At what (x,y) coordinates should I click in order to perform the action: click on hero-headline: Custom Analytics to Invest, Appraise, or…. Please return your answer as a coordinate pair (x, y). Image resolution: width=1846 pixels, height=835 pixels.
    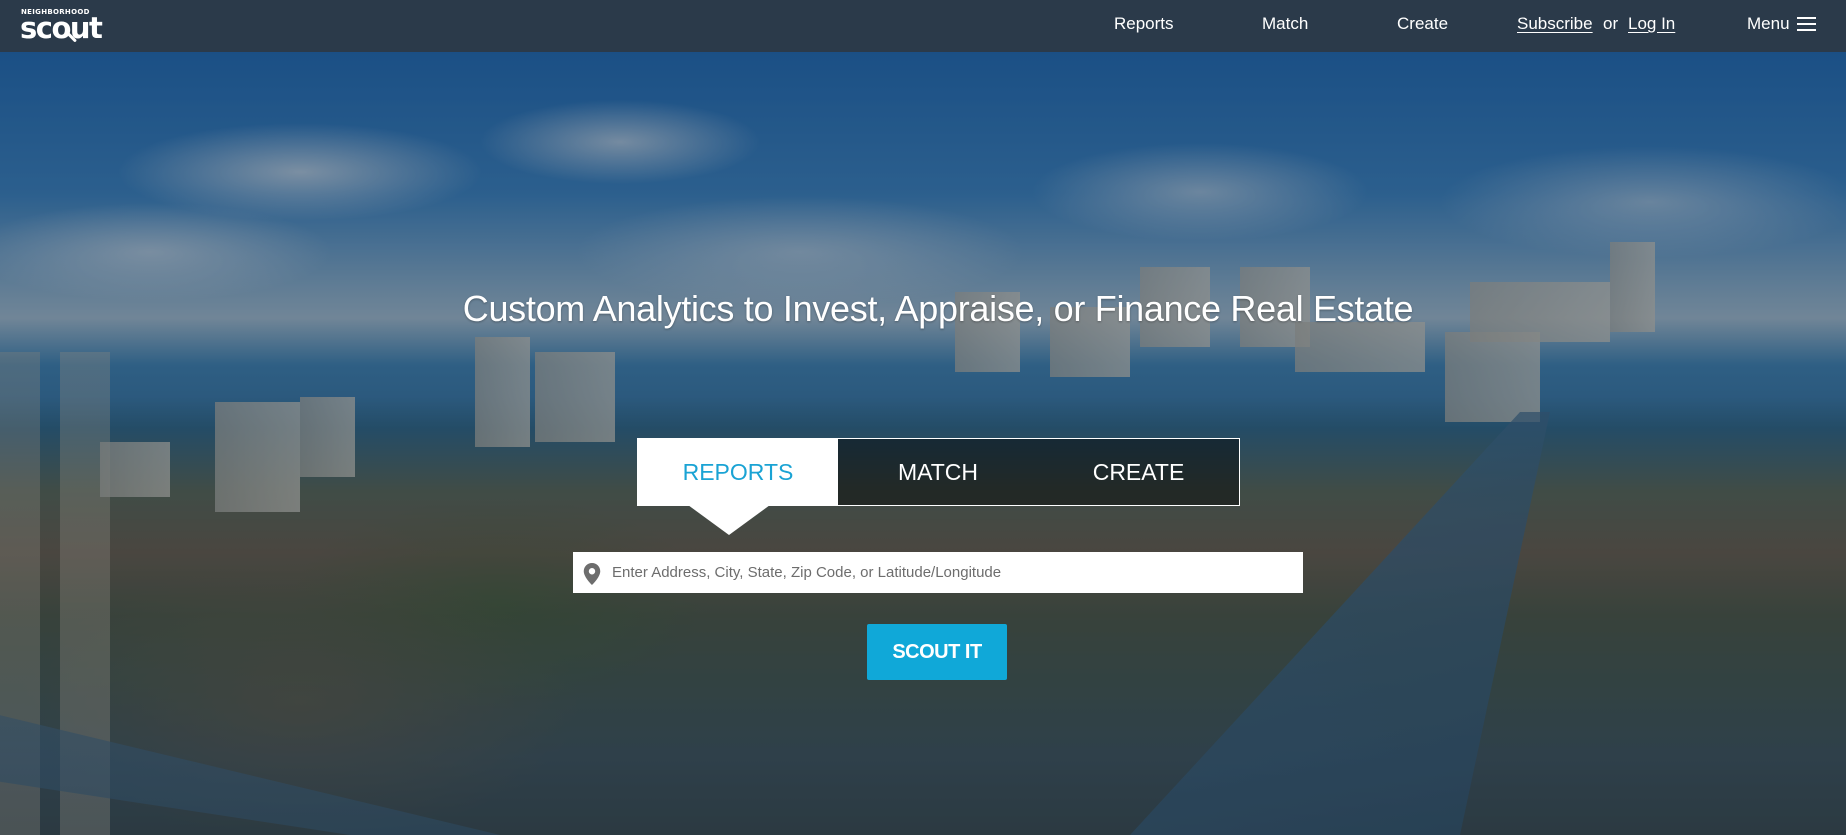
    Looking at the image, I should click on (938, 308).